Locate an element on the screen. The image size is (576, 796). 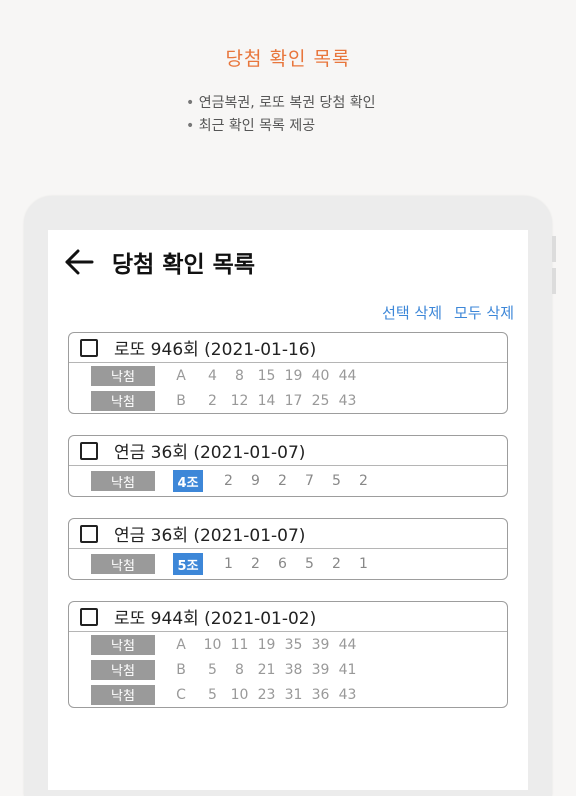
lotto-number: 14 is located at coordinates (266, 400).